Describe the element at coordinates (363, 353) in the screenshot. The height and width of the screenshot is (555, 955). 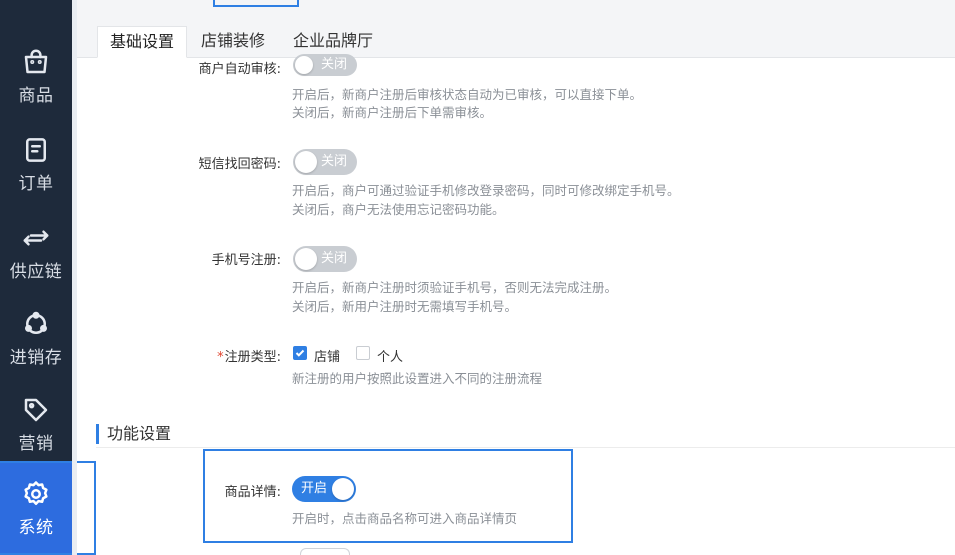
I see `personal-checkbox` at that location.